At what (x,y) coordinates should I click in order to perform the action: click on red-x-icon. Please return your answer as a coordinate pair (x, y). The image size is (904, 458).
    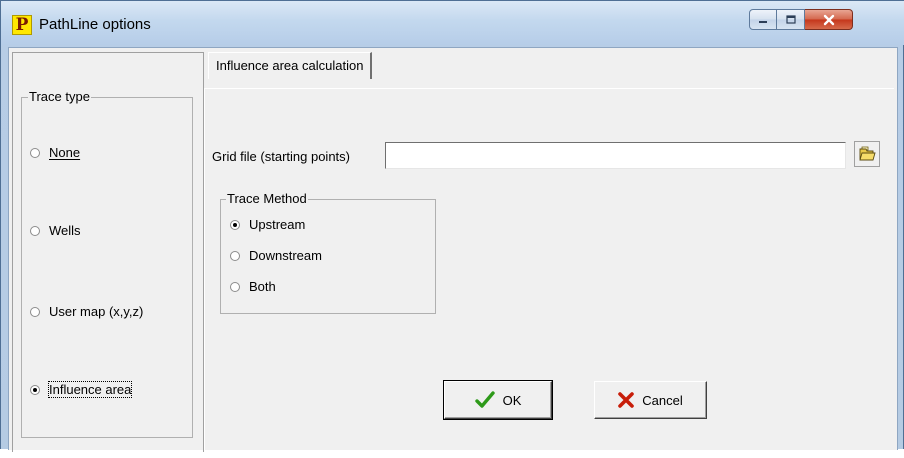
    Looking at the image, I should click on (626, 400).